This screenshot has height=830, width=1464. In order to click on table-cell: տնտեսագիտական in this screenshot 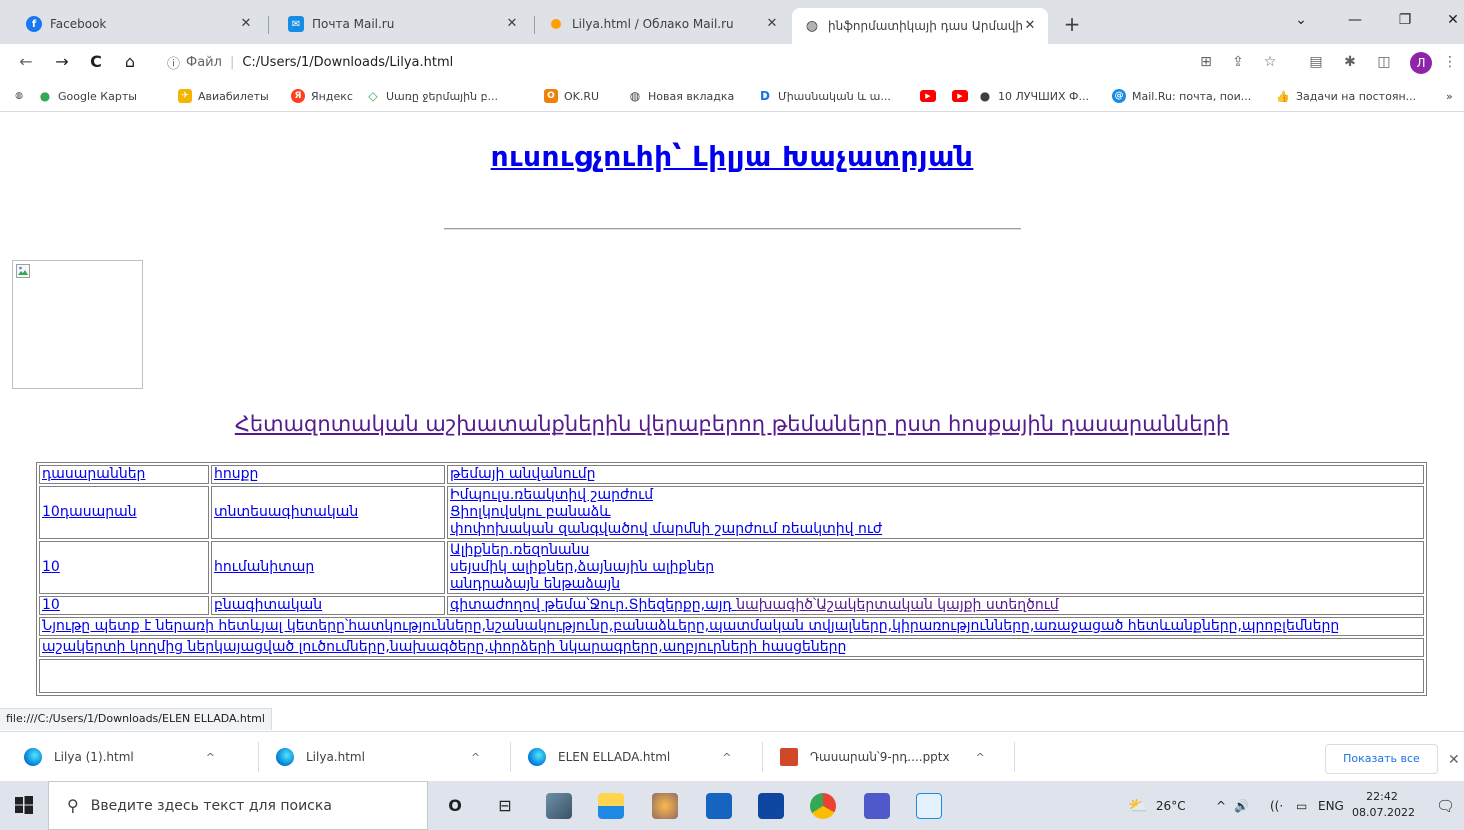, I will do `click(328, 512)`.